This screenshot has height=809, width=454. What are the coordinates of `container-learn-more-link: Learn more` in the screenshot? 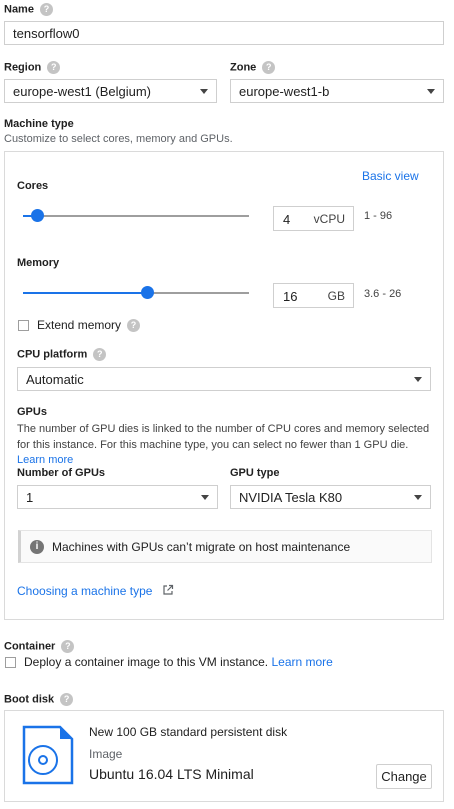 It's located at (301, 662).